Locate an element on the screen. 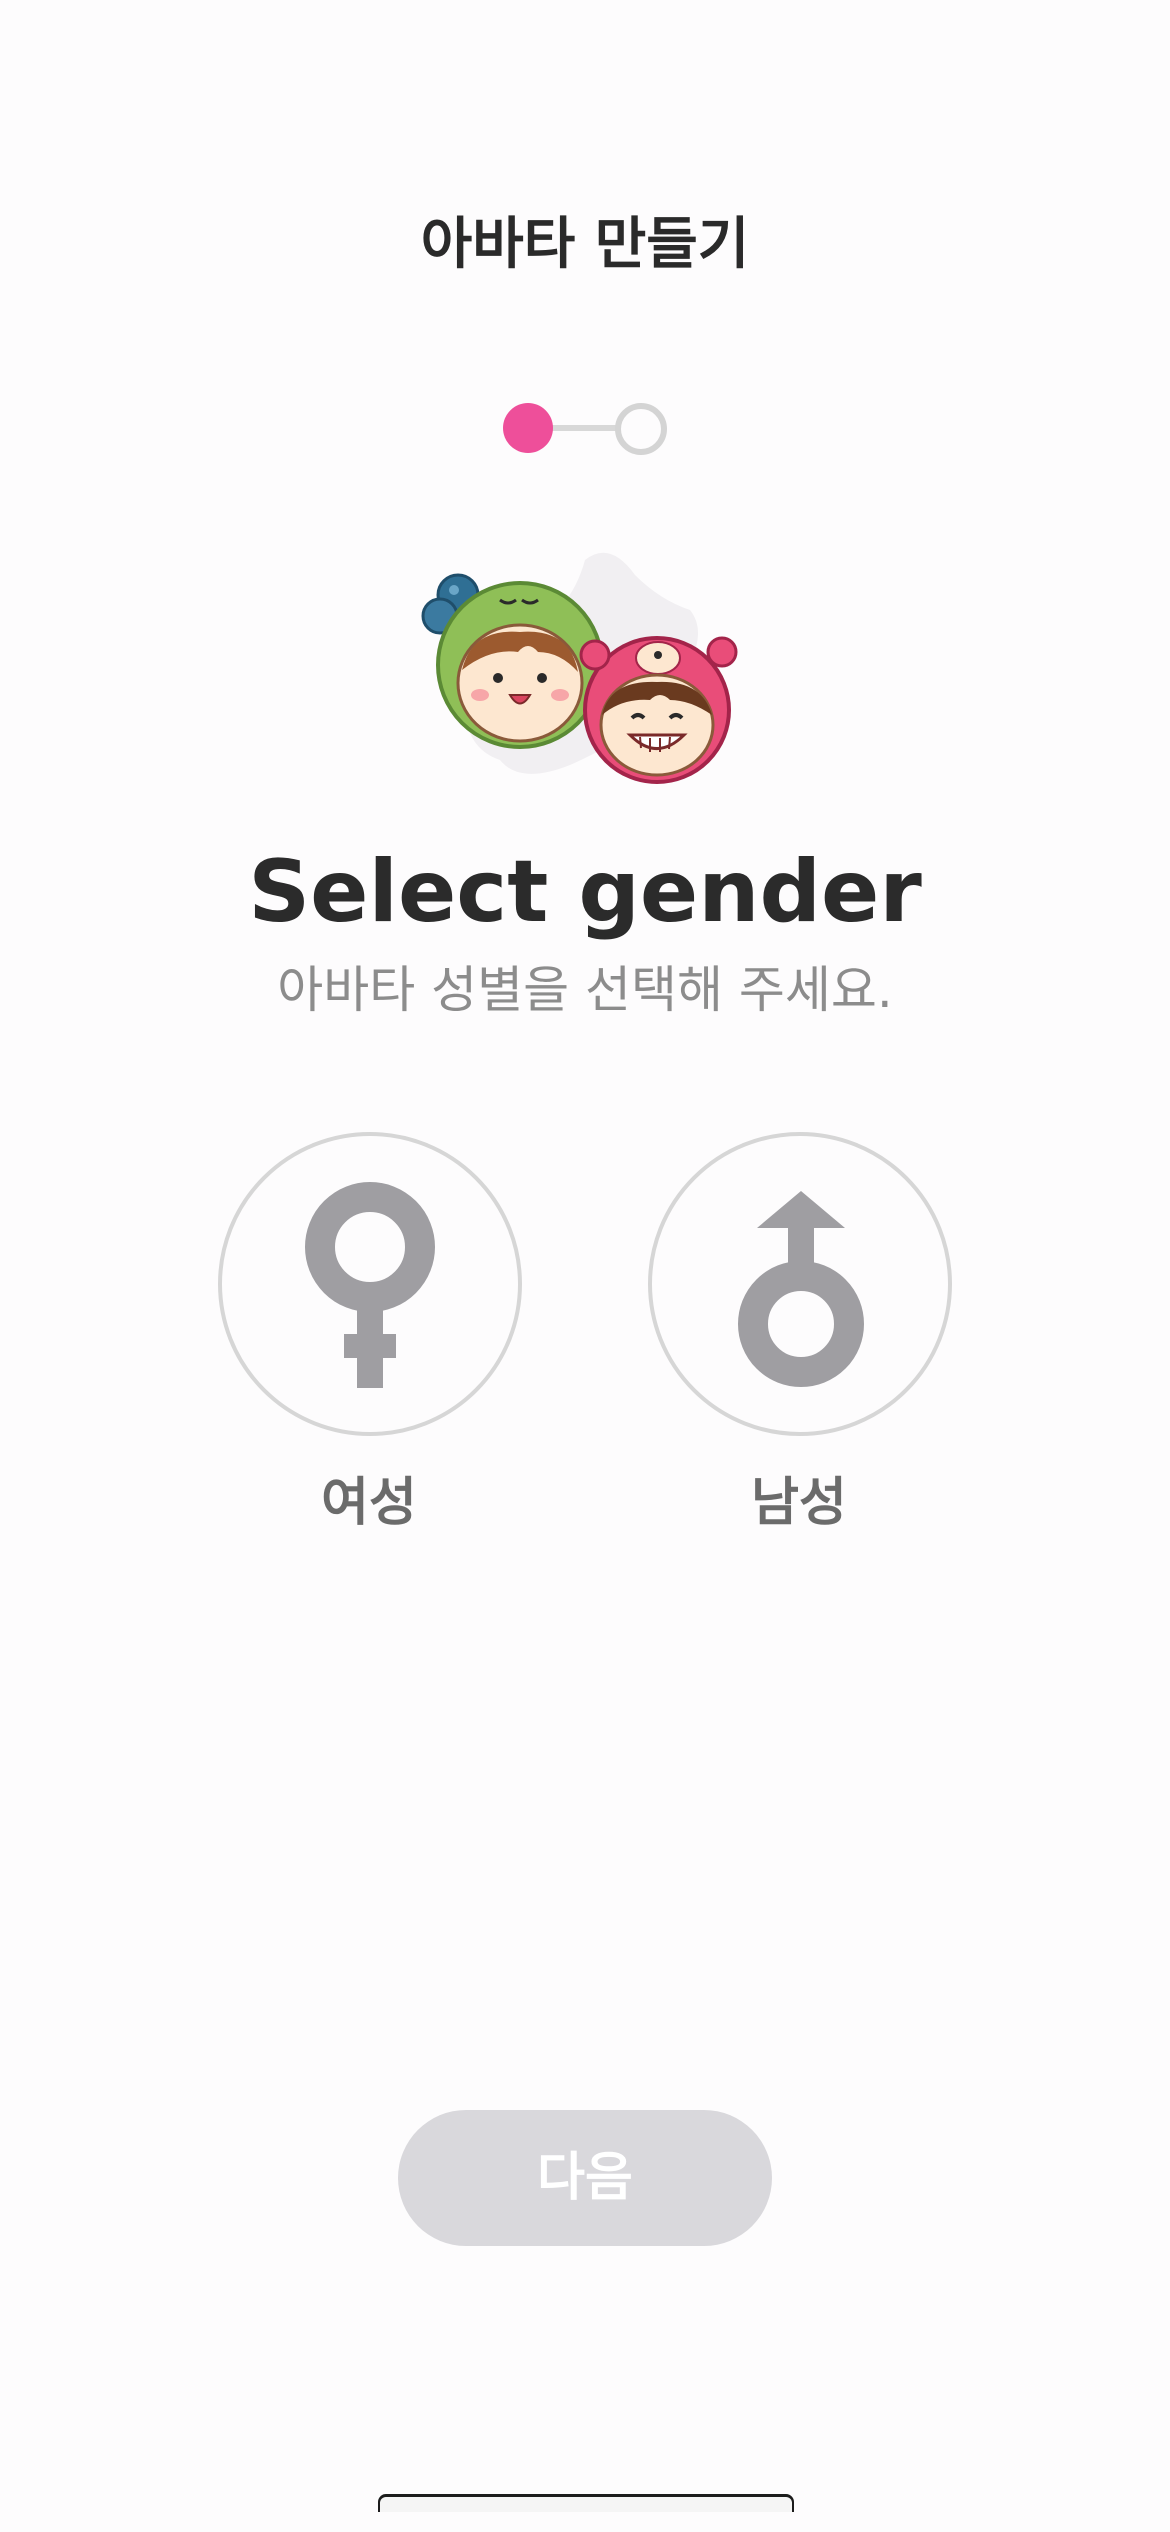 The height and width of the screenshot is (2532, 1170). female-option-circle is located at coordinates (370, 1284).